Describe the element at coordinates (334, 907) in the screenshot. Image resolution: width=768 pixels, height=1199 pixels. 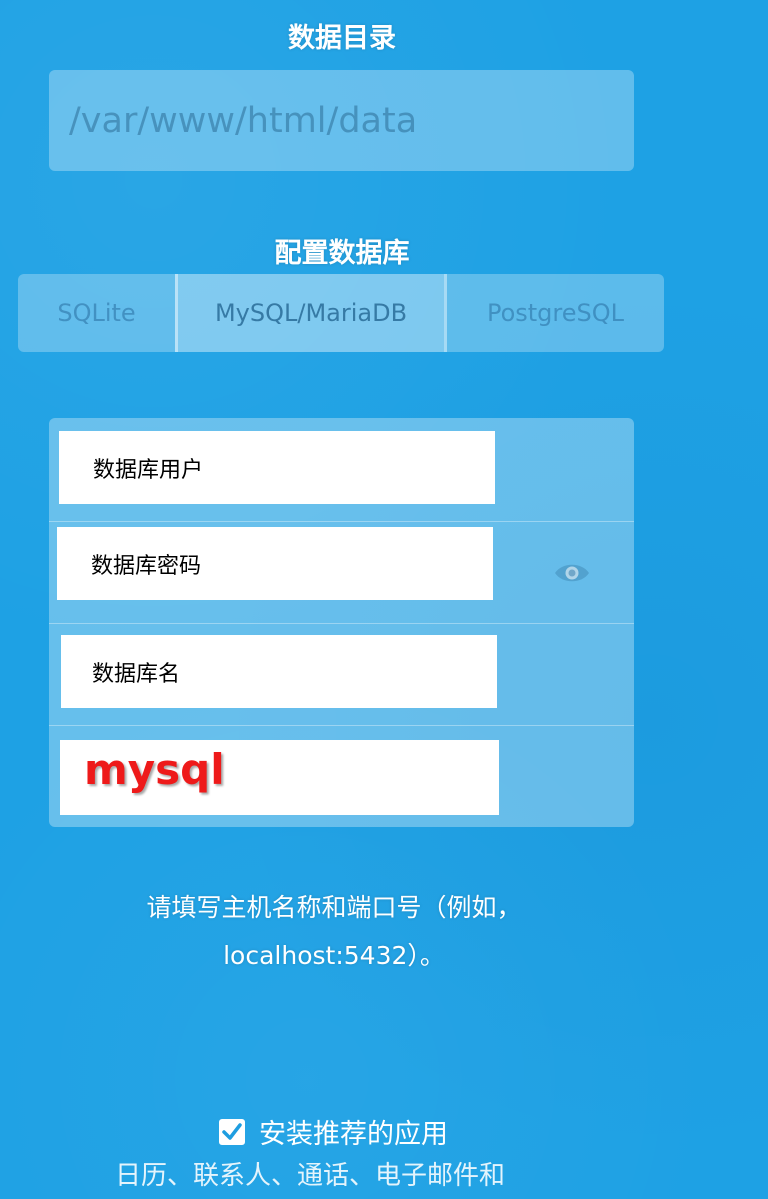
I see `host-hint-line-1: 请填写主机名称和端口号（例如，` at that location.